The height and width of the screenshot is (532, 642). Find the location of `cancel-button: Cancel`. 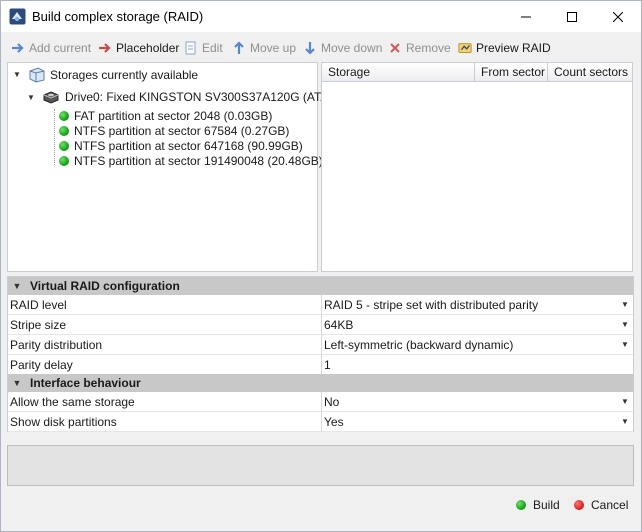

cancel-button: Cancel is located at coordinates (601, 505).